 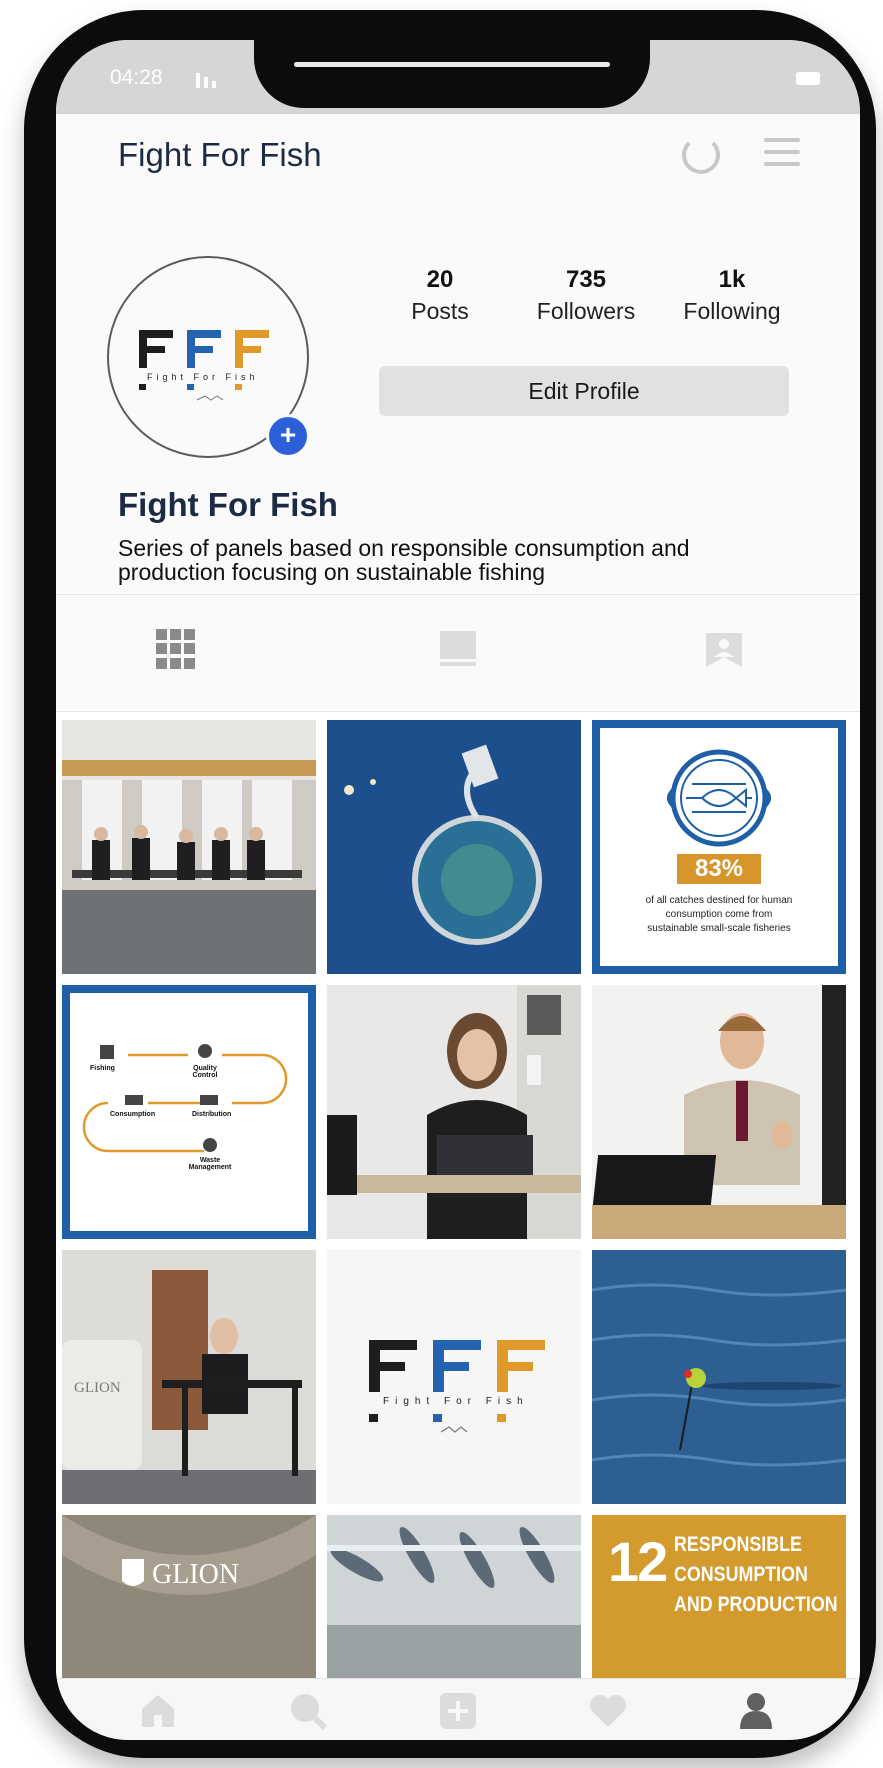 I want to click on stat-value: 20, so click(x=440, y=279).